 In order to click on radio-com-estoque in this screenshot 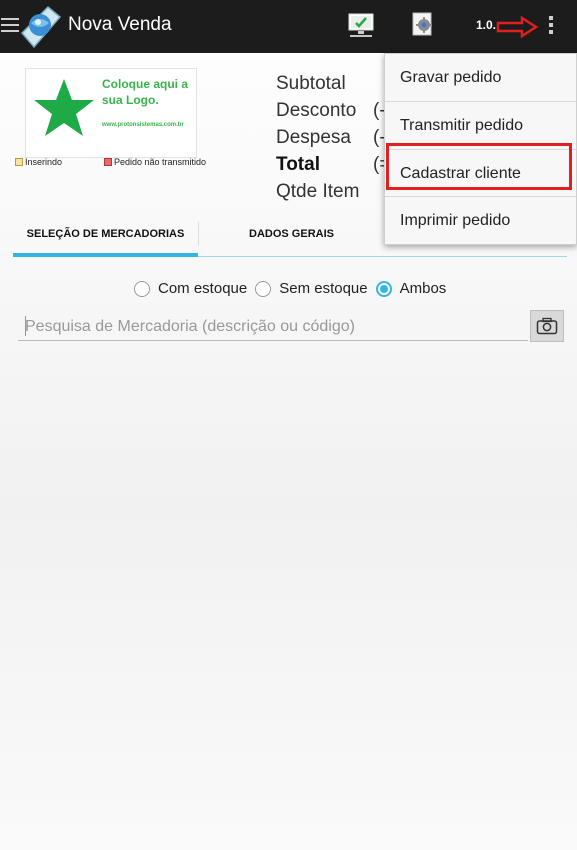, I will do `click(142, 288)`.